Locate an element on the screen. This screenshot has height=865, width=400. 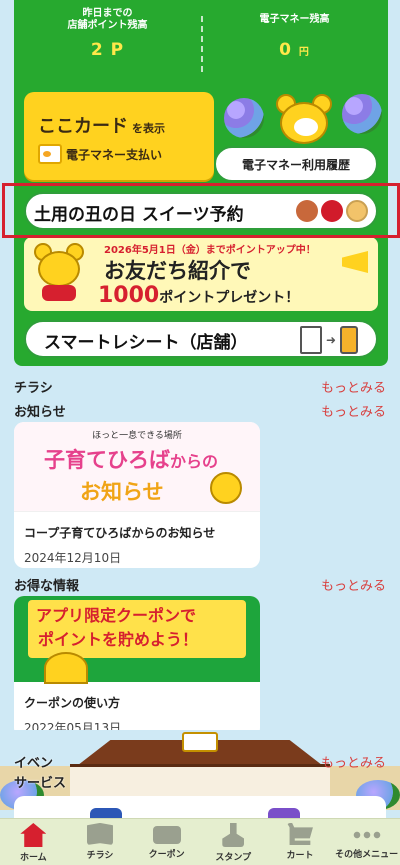
home-icon is located at coordinates (33, 835).